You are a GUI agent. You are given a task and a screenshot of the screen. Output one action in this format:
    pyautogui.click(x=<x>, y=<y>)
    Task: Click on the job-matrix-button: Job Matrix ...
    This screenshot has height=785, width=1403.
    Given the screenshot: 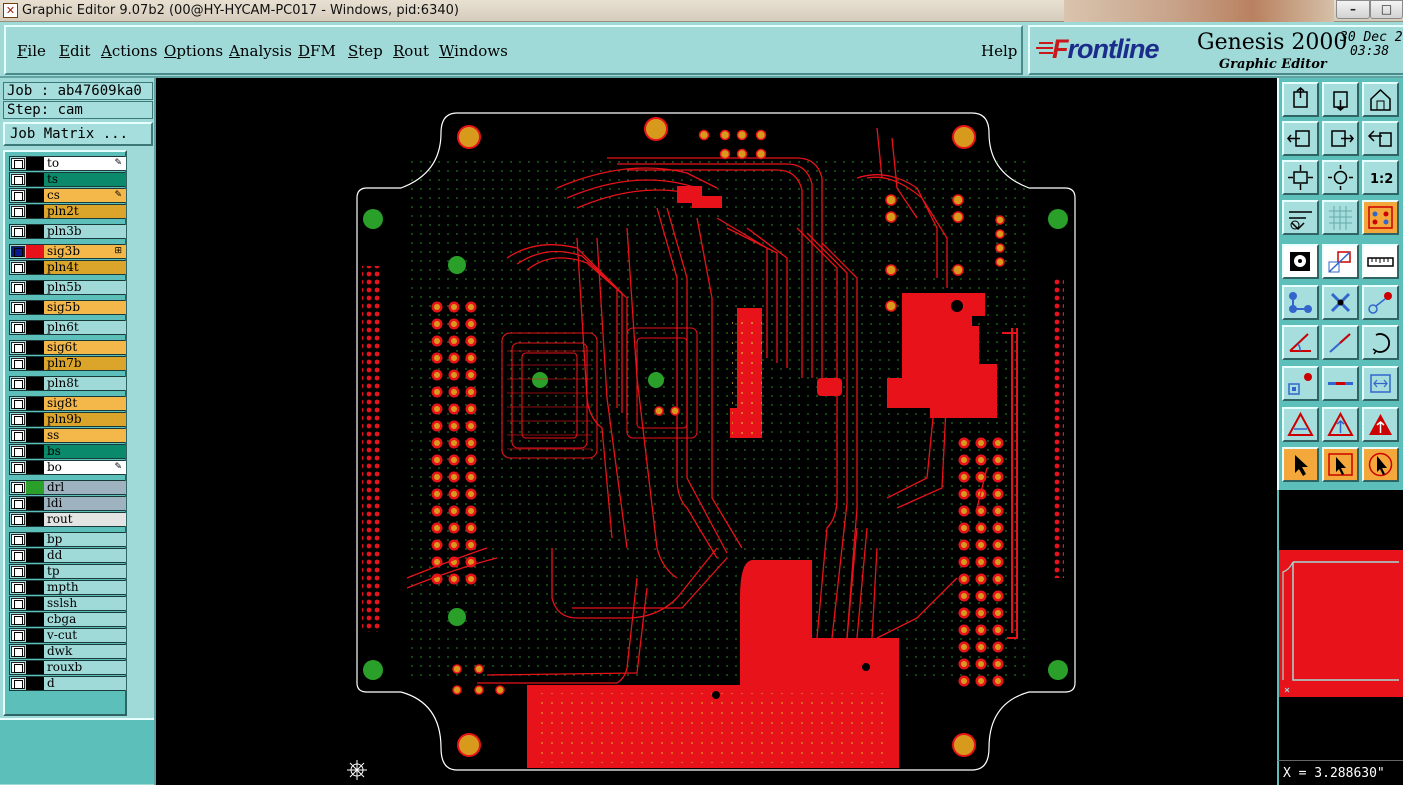 What is the action you would take?
    pyautogui.click(x=78, y=134)
    